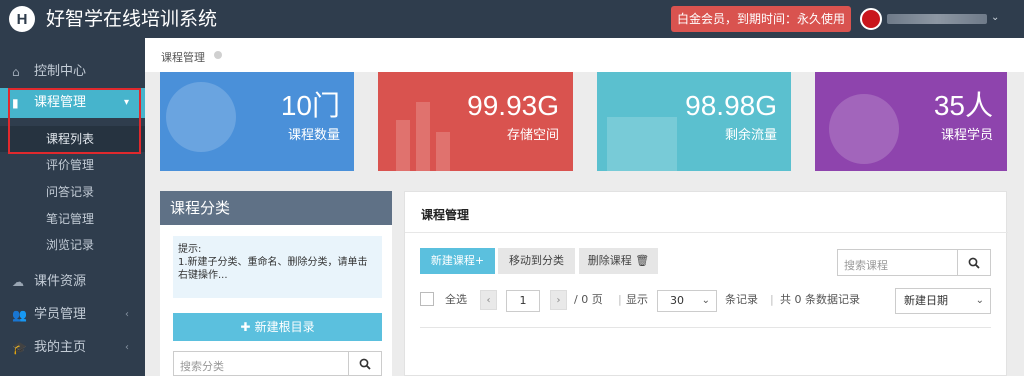 The image size is (1024, 376). What do you see at coordinates (74, 121) in the screenshot?
I see `highlight-annotation` at bounding box center [74, 121].